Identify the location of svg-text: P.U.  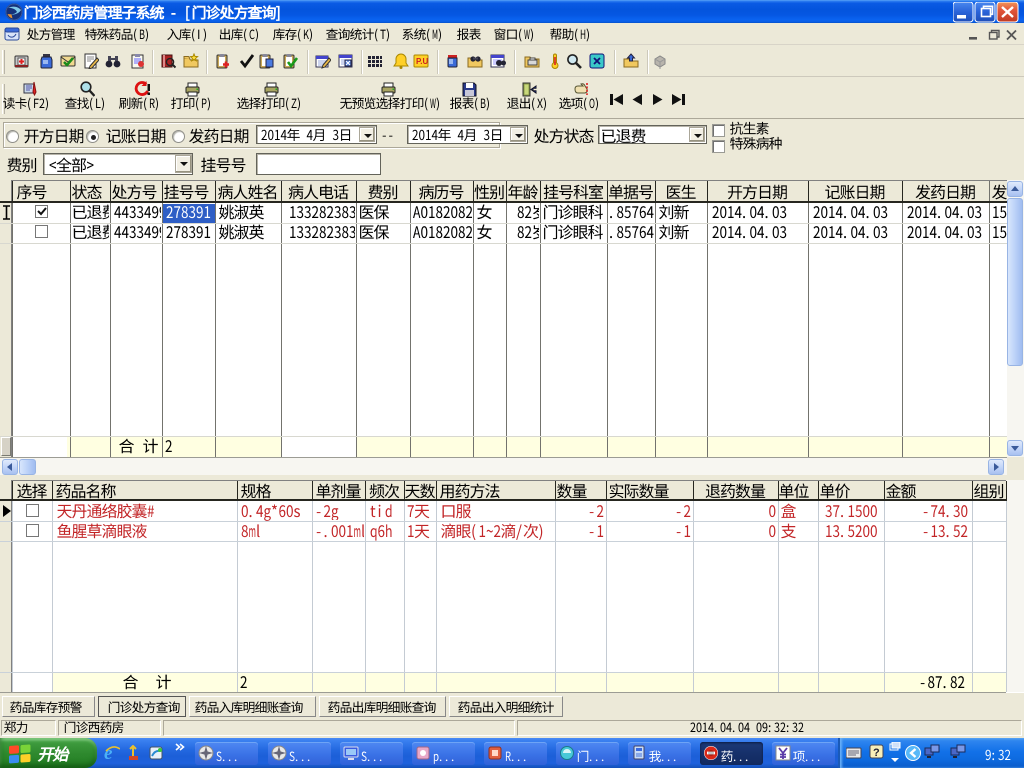
(422, 61).